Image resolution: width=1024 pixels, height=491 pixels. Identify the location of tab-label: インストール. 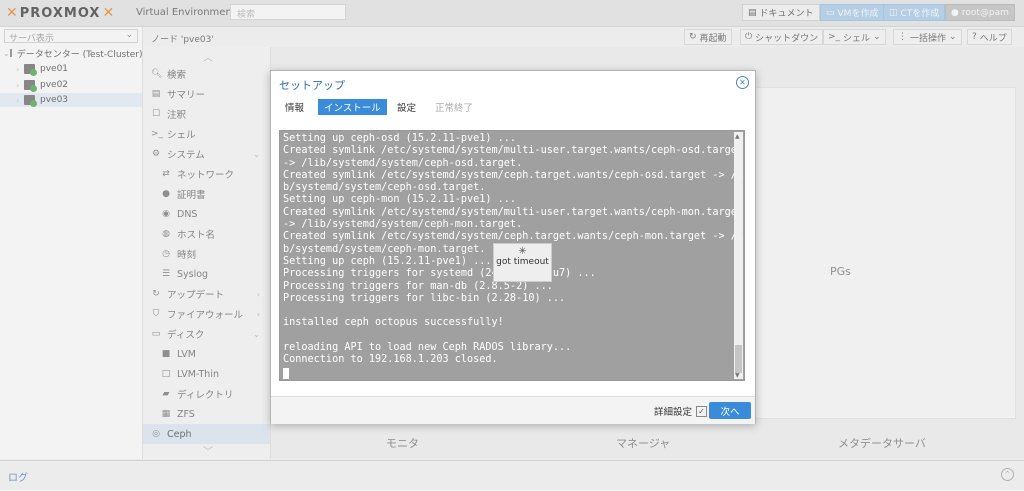
(352, 108).